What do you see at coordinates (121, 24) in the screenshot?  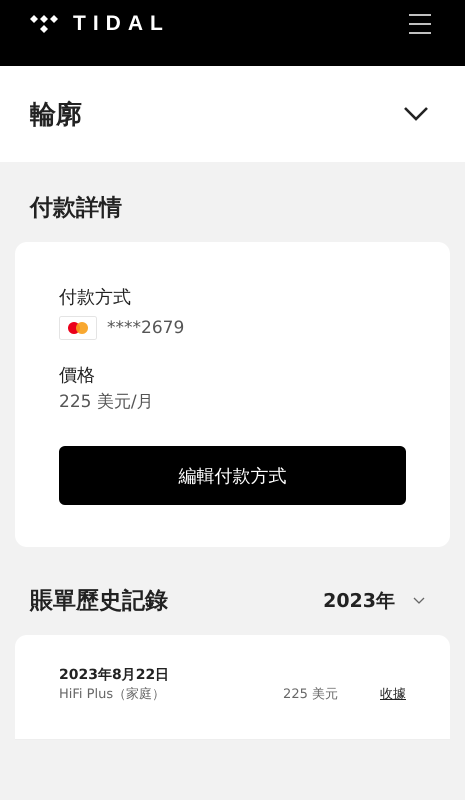 I see `logo-text: TIDAL` at bounding box center [121, 24].